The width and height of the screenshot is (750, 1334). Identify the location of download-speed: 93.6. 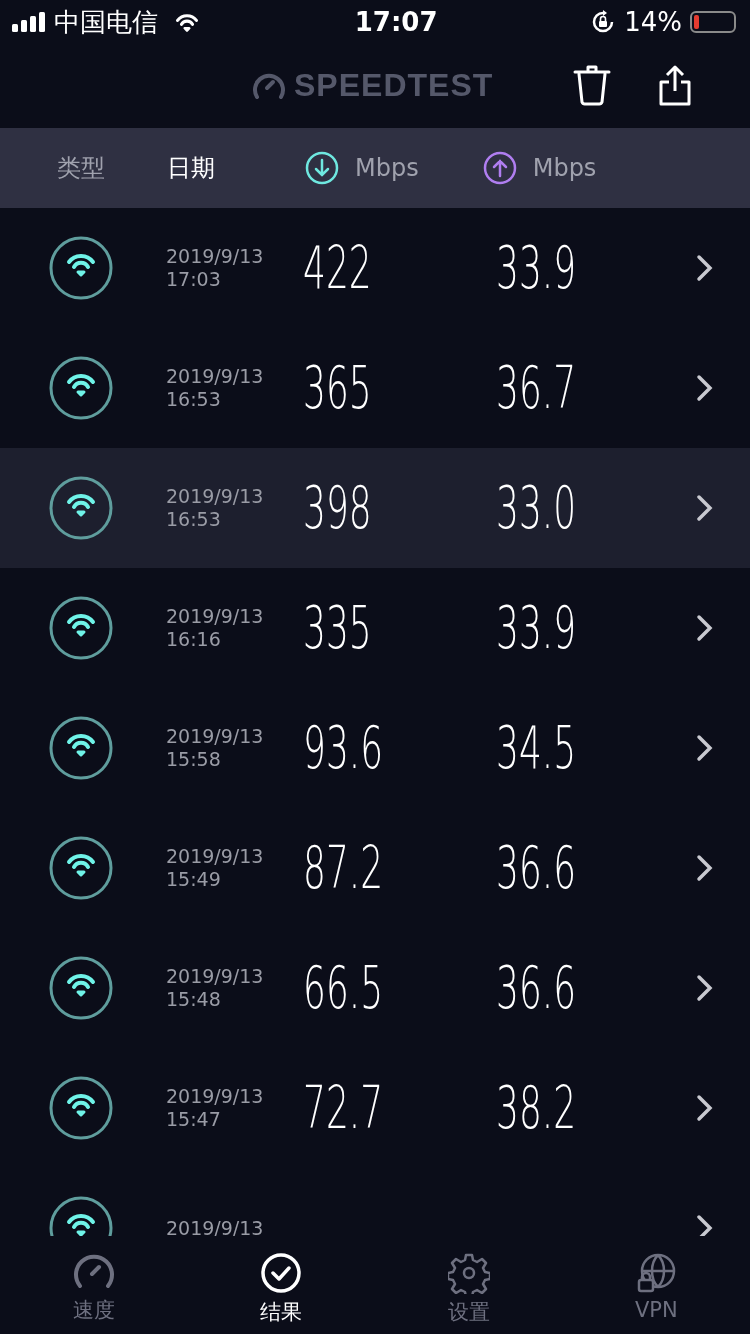
(344, 748).